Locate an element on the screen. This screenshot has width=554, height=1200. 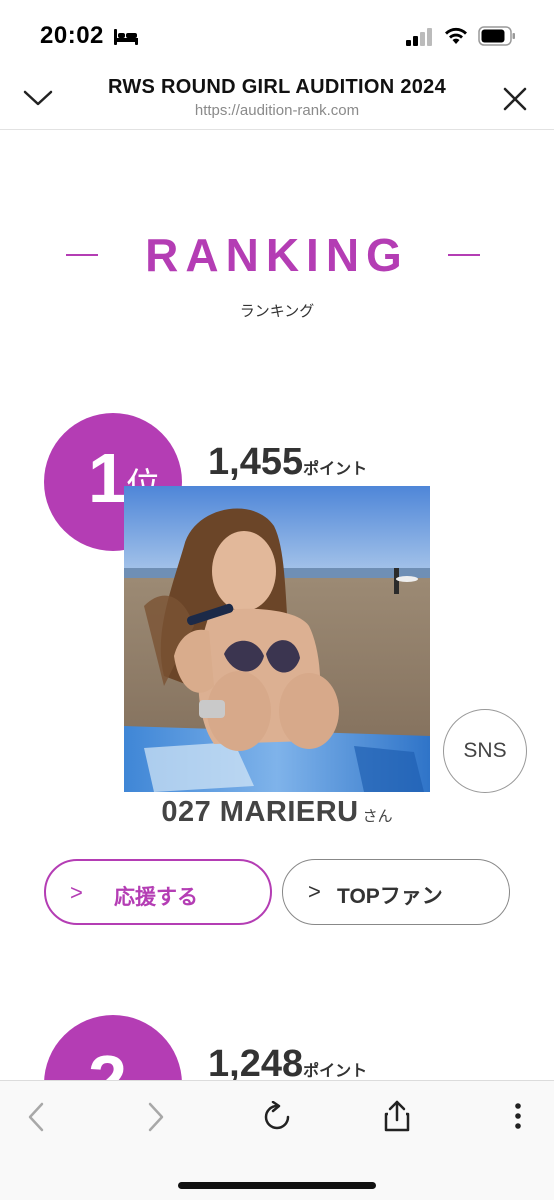
points-display: 1,455ポイント is located at coordinates (287, 462).